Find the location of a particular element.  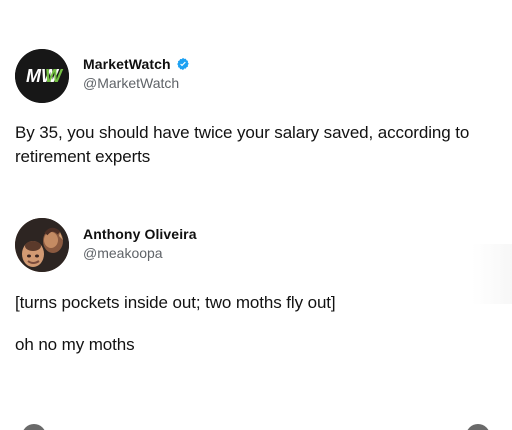

svg-text: W is located at coordinates (54, 76).